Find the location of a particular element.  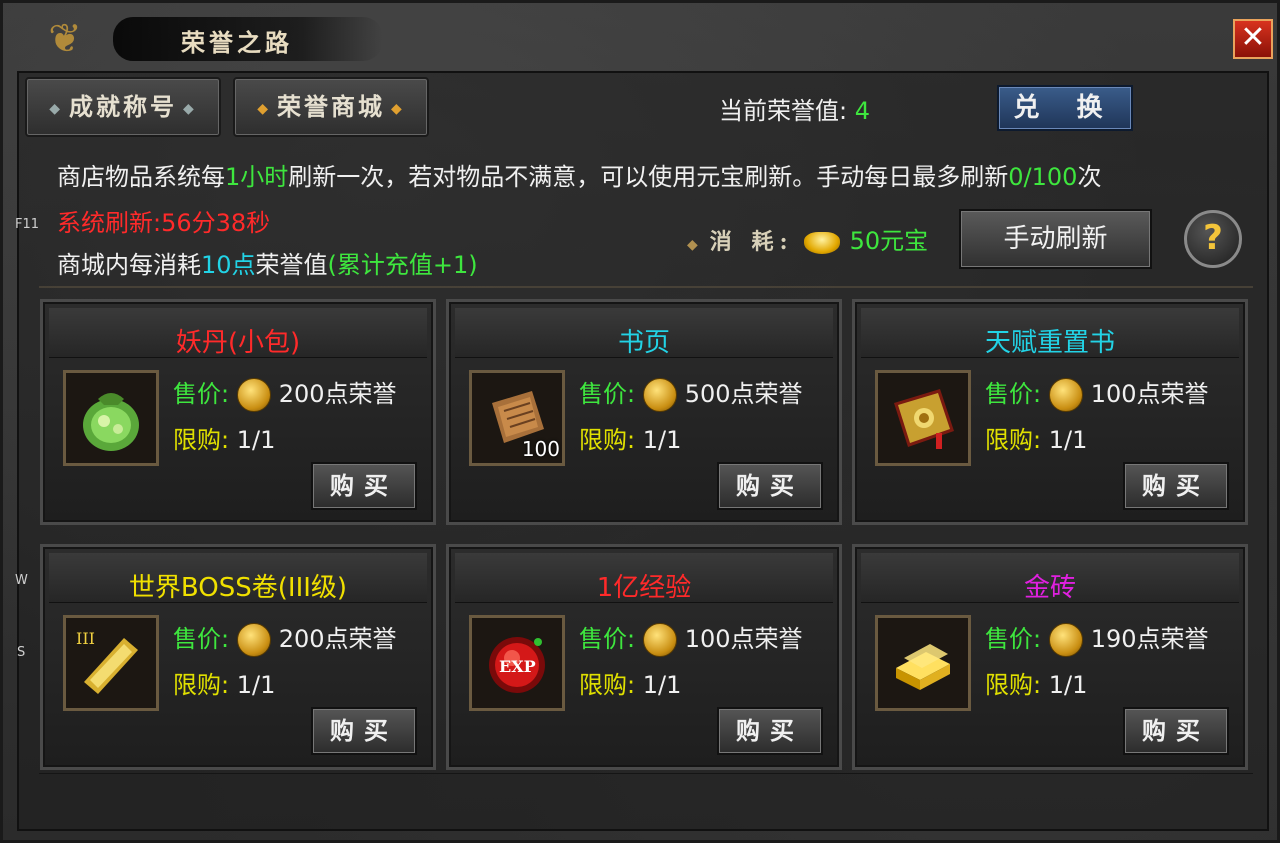

item-slot: 100 is located at coordinates (517, 418).